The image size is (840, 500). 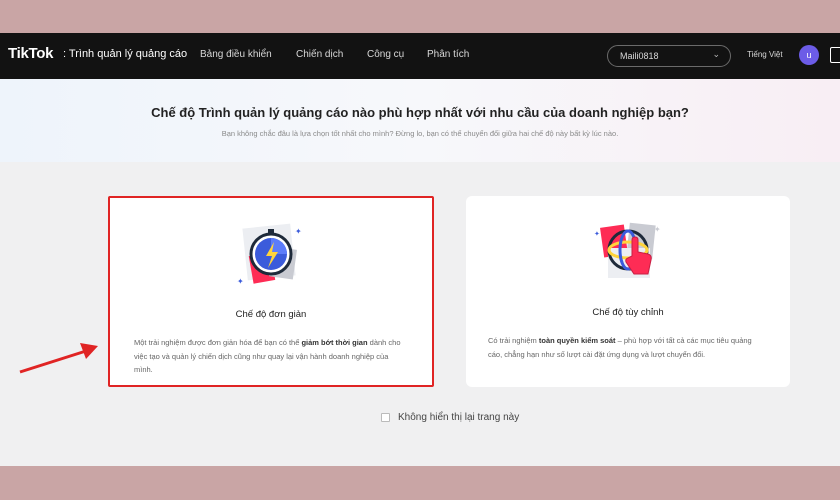 I want to click on nav-dashboard: Bảng điều khiển, so click(x=236, y=54).